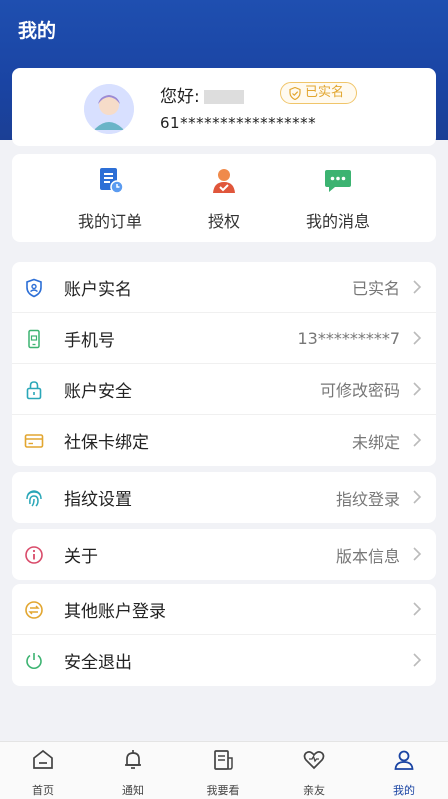 Image resolution: width=448 pixels, height=799 pixels. I want to click on shield-check-icon, so click(295, 93).